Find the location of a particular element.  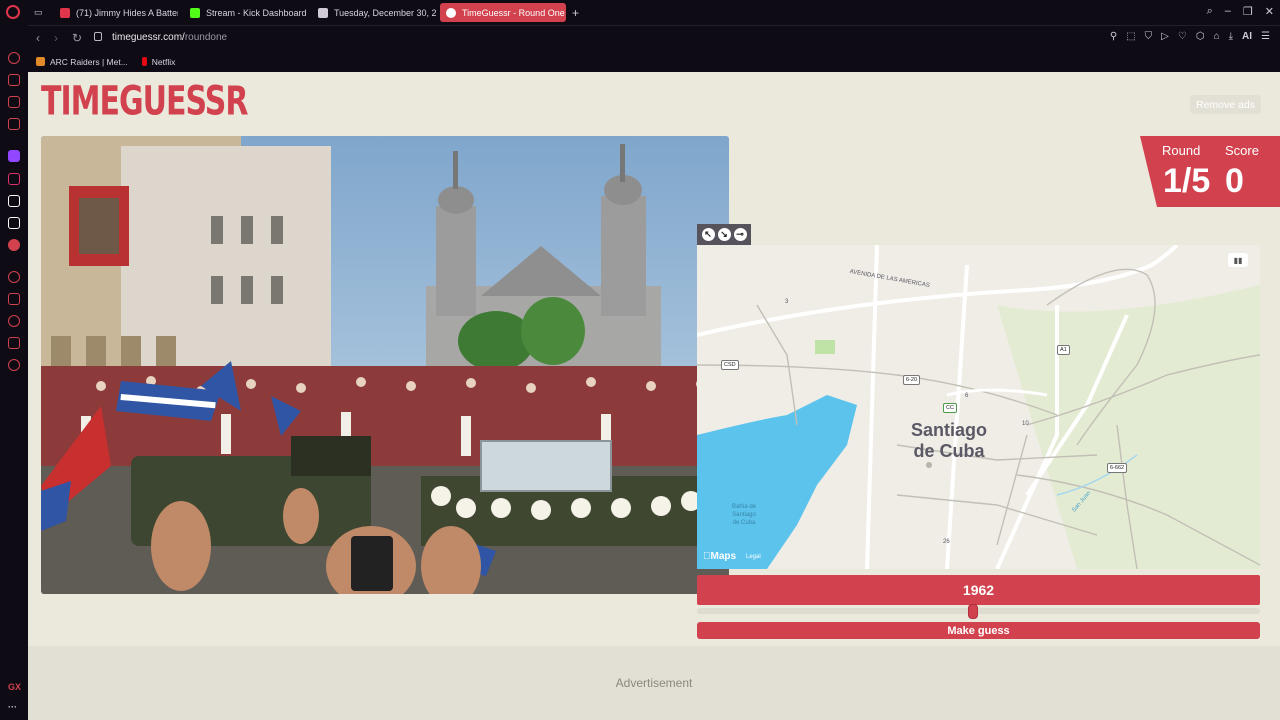

expand-map-icon: ↖ is located at coordinates (708, 234).